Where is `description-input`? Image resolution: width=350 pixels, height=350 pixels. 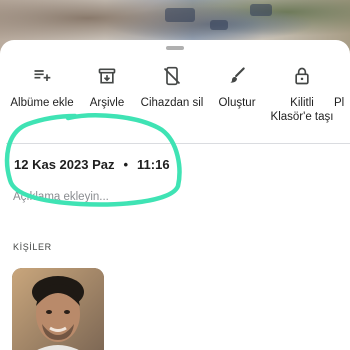
description-input is located at coordinates (113, 197).